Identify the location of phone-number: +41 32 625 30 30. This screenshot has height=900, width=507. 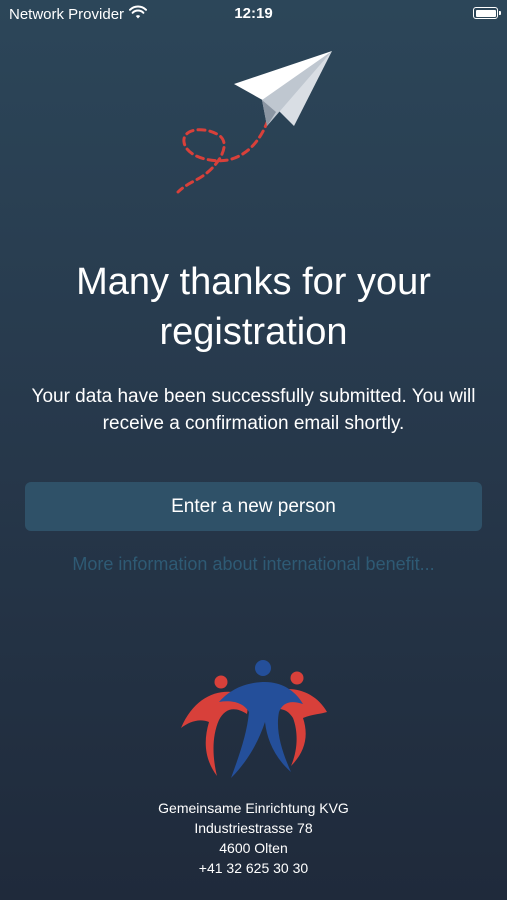
(253, 868).